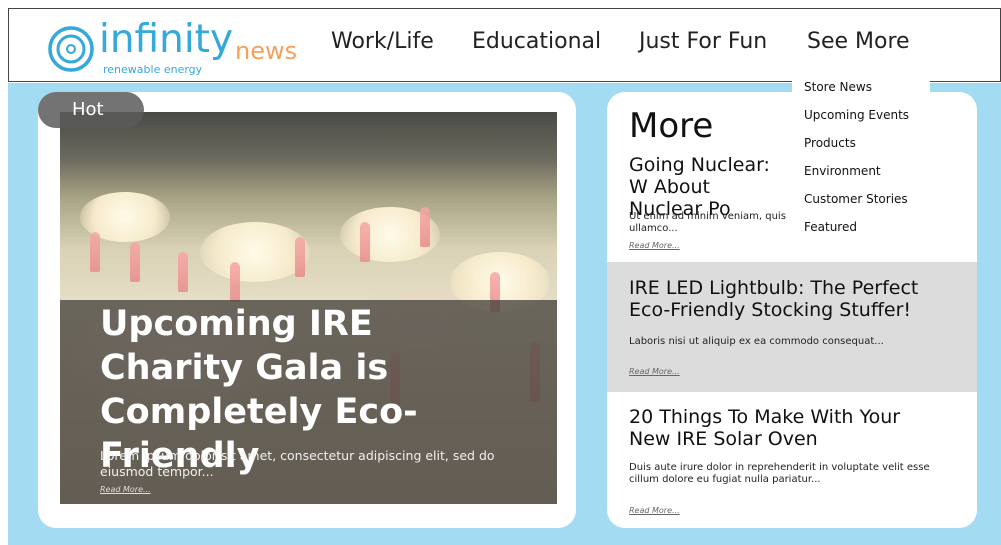 This screenshot has width=1001, height=545. Describe the element at coordinates (536, 41) in the screenshot. I see `nav-item-educational: Educational` at that location.